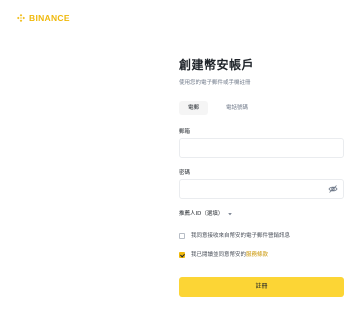 This screenshot has height=318, width=359. I want to click on brand-name: BINANCE, so click(49, 18).